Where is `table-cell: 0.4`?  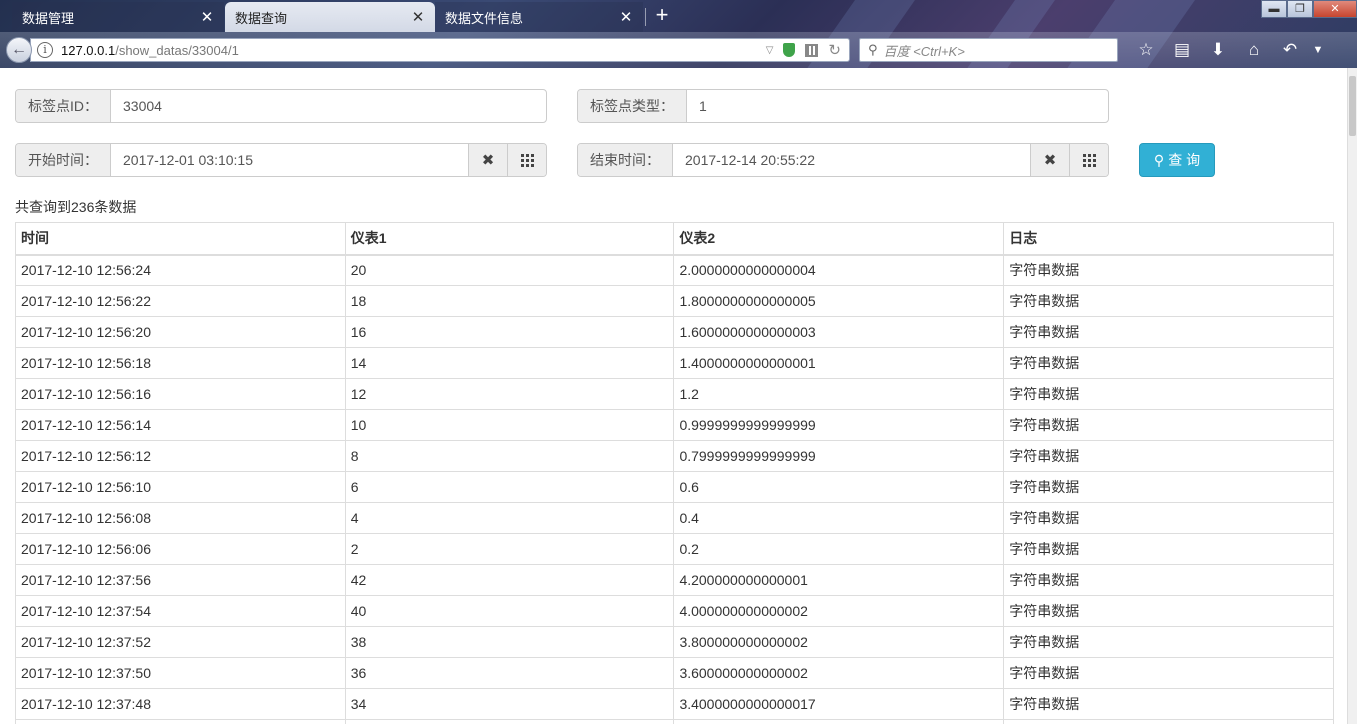
table-cell: 0.4 is located at coordinates (839, 518).